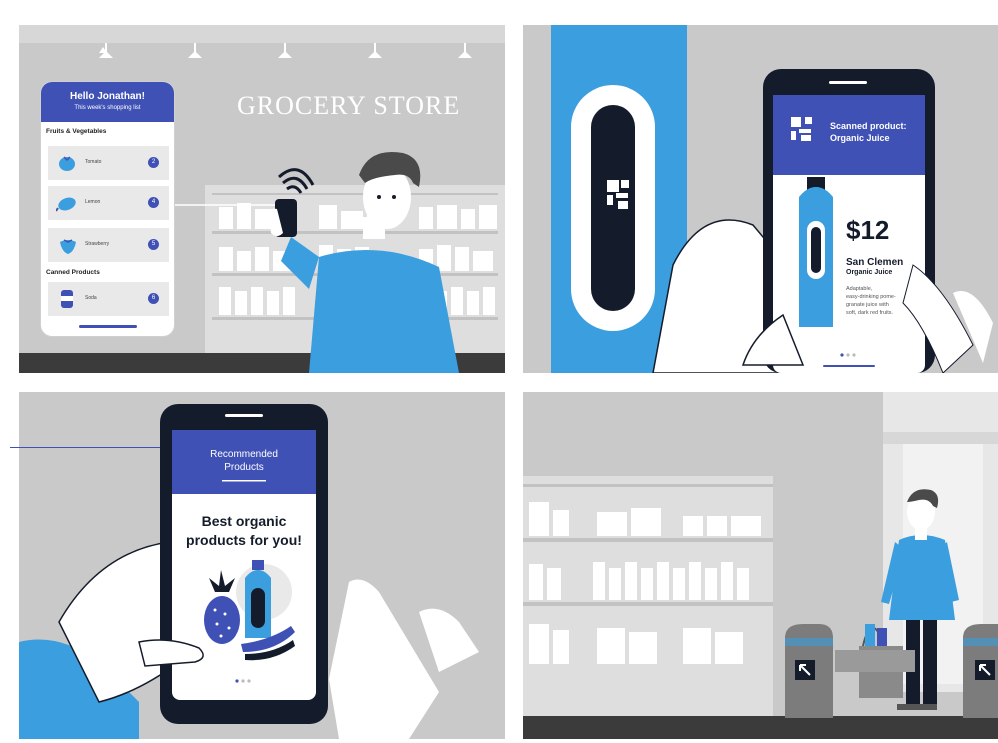  Describe the element at coordinates (871, 297) in the screenshot. I see `description-line: easy-drinking pome-` at that location.